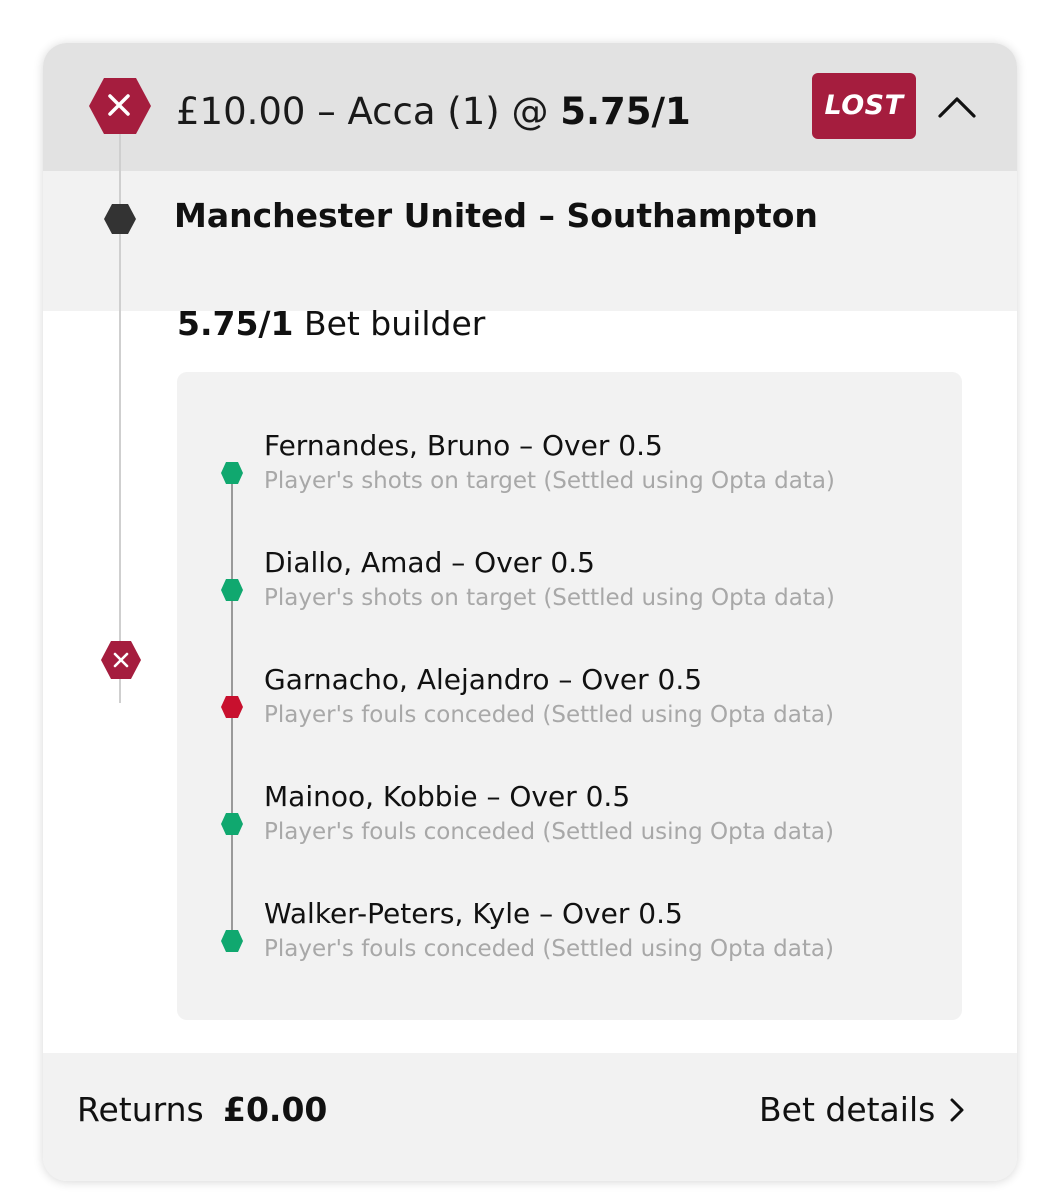  I want to click on collapse-button, so click(957, 107).